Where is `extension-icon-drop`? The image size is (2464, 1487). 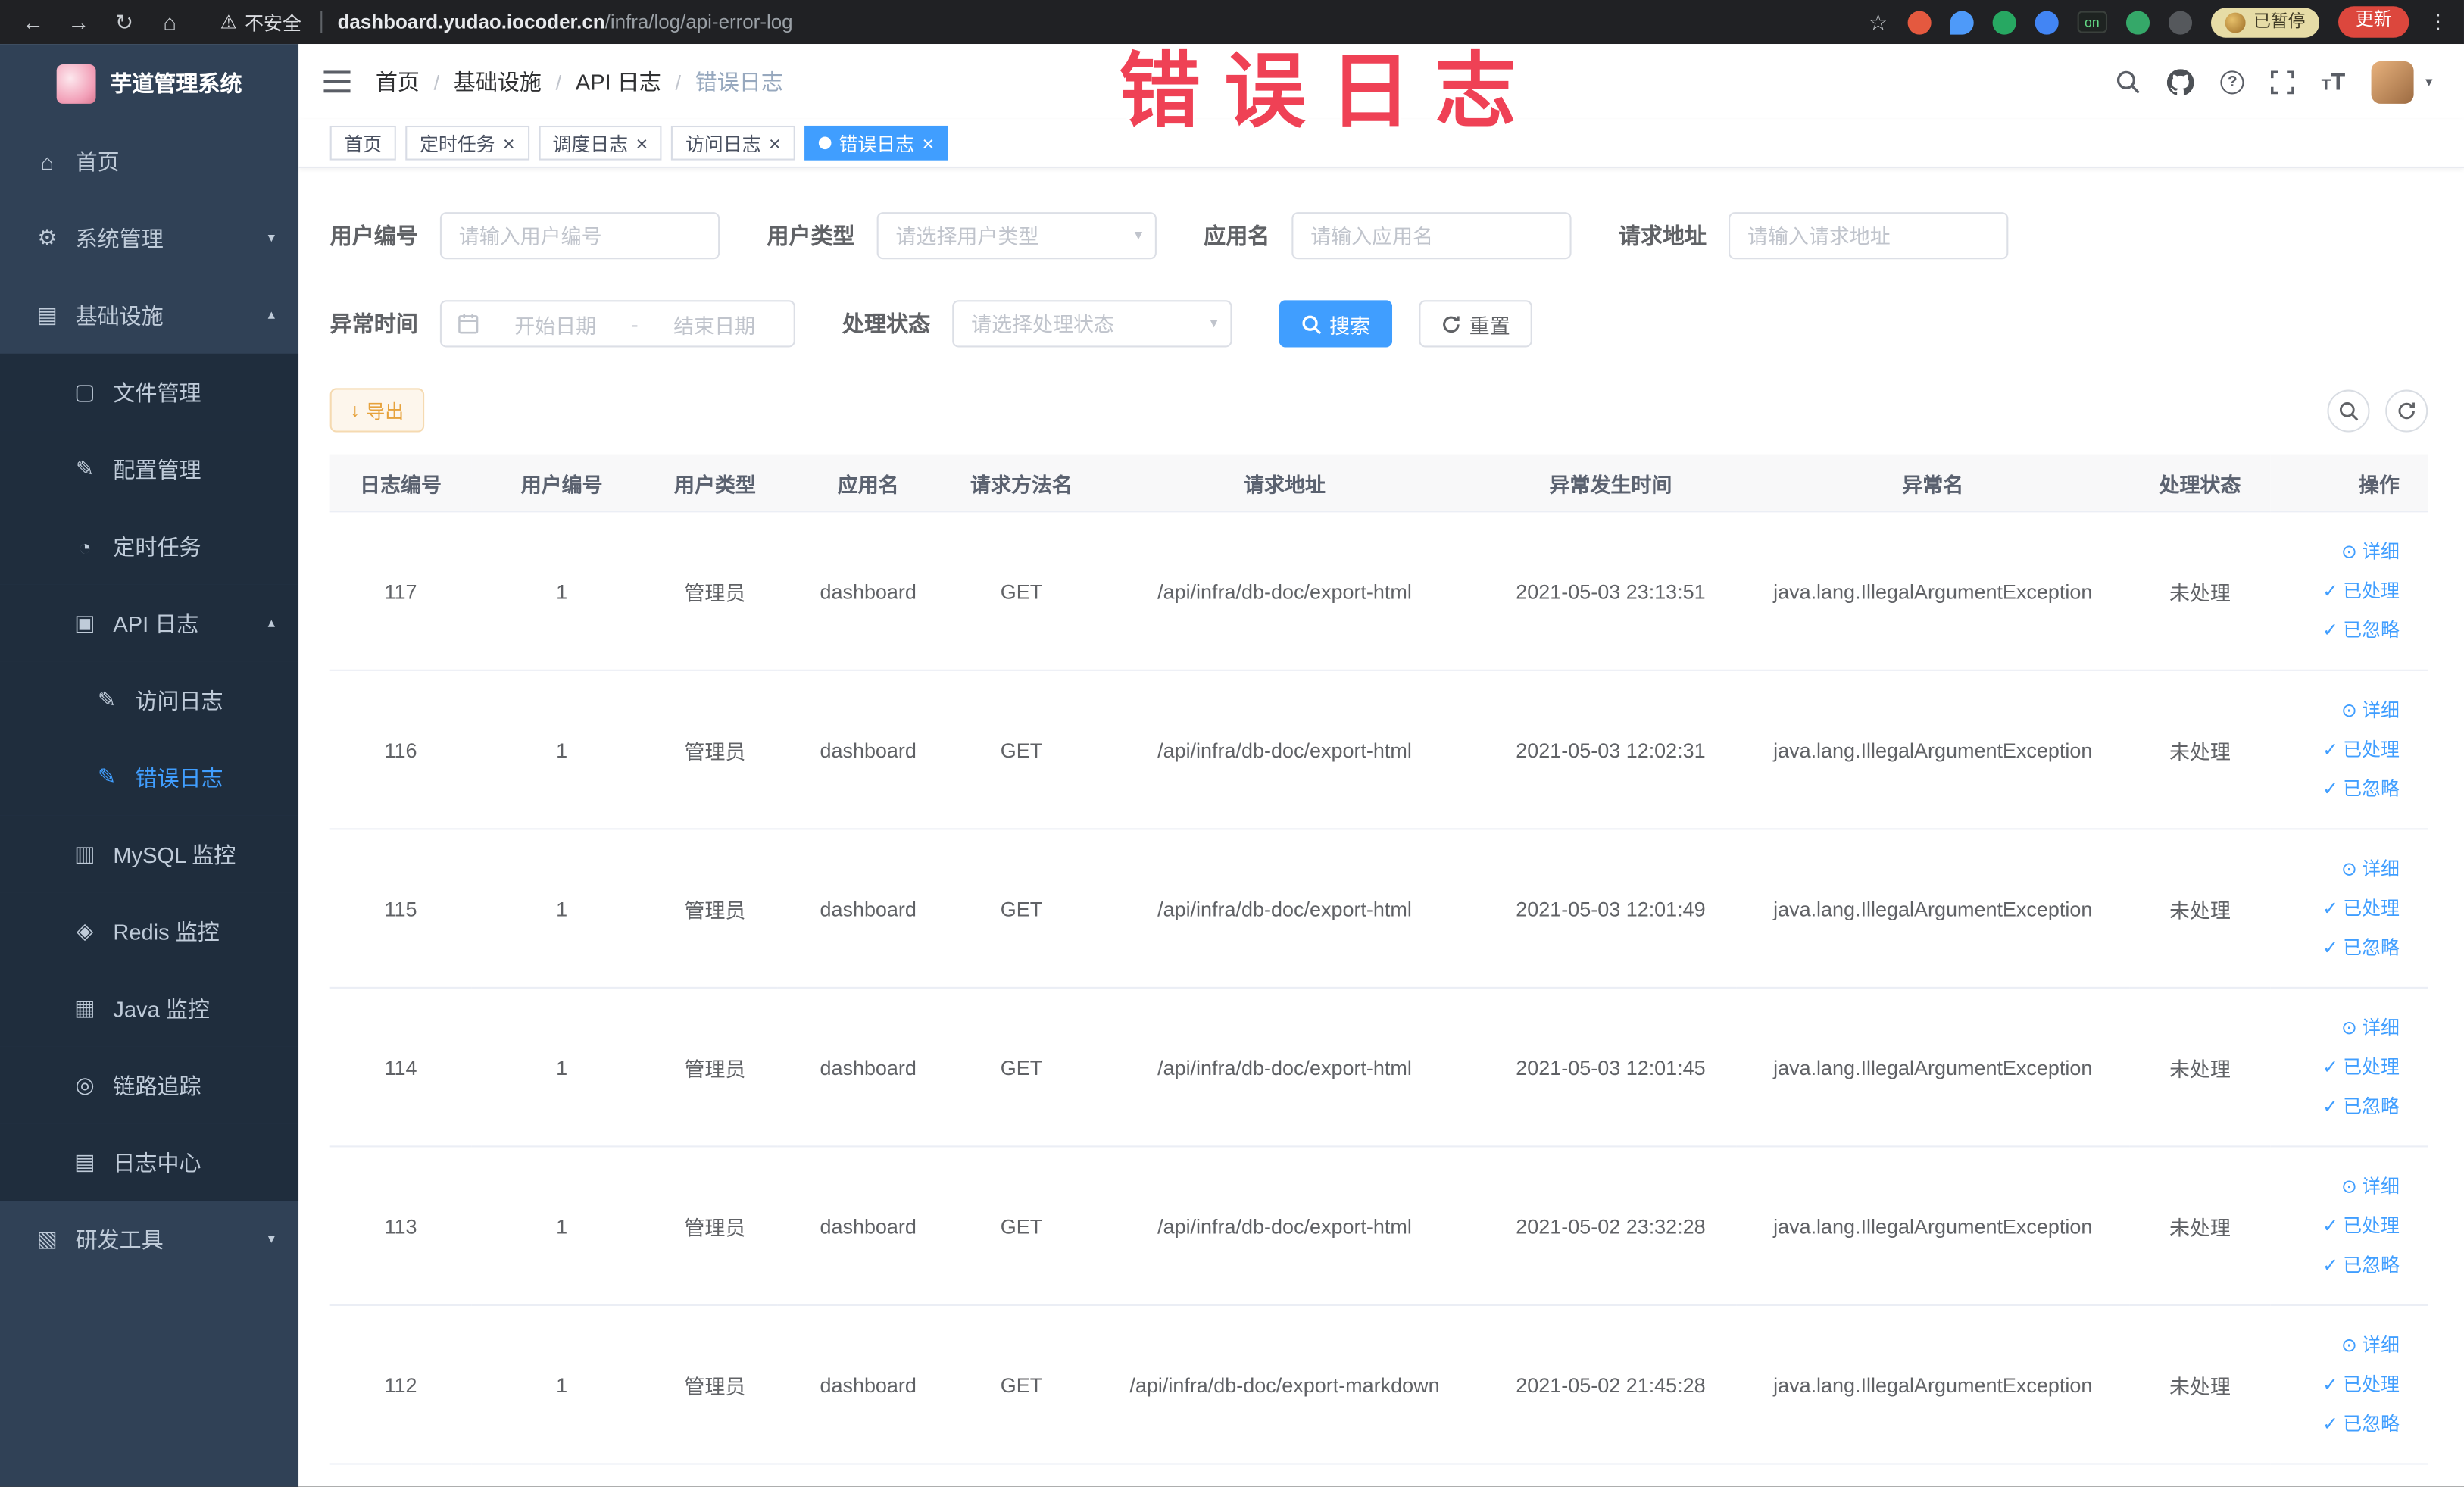
extension-icon-drop is located at coordinates (1961, 22).